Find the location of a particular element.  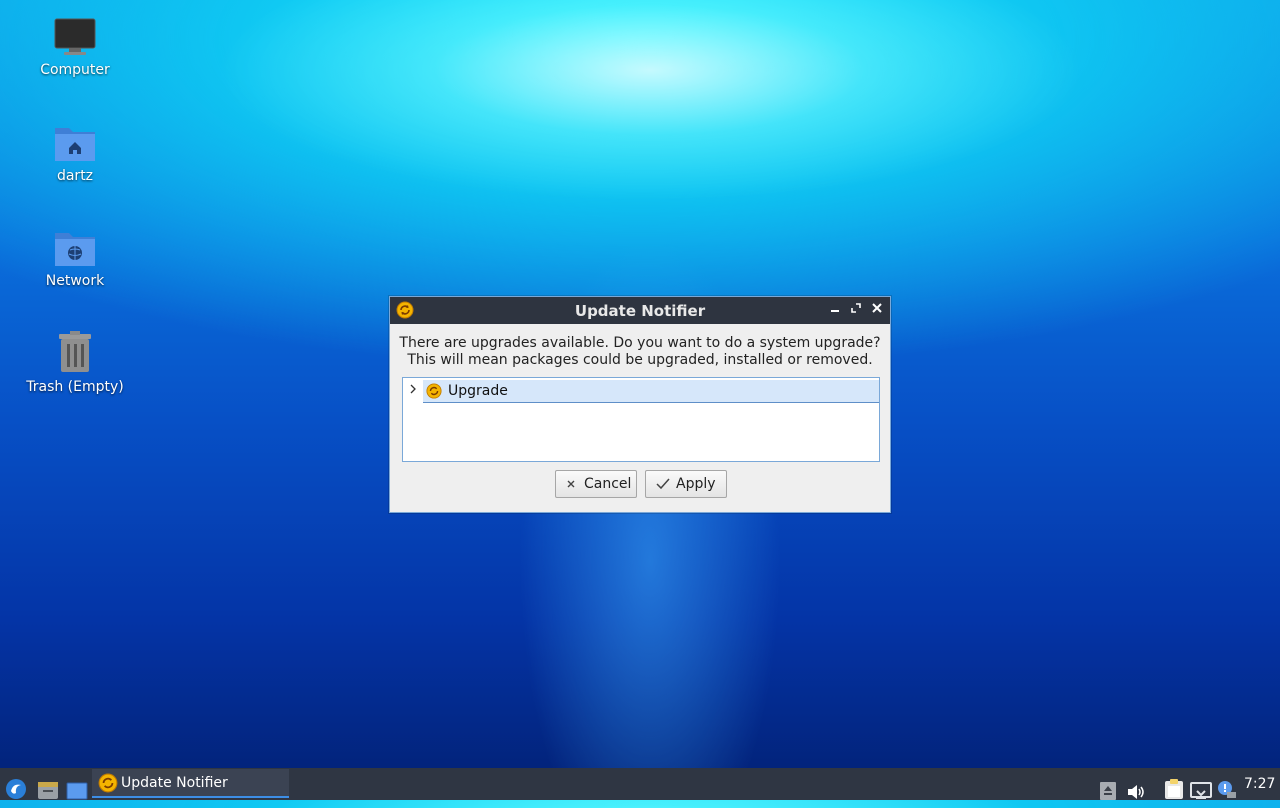

upgrade-tree: Upgrade is located at coordinates (641, 419).